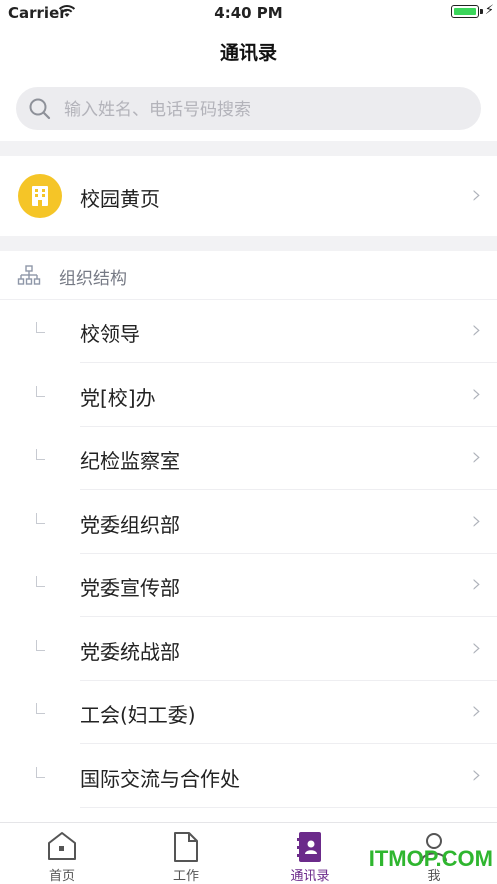 The height and width of the screenshot is (884, 497). I want to click on tab-home: 首页, so click(62, 853).